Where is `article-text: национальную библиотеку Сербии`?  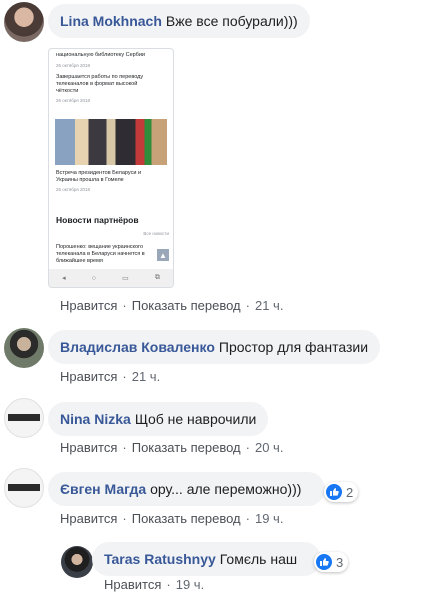
article-text: национальную библиотеку Сербии is located at coordinates (100, 55).